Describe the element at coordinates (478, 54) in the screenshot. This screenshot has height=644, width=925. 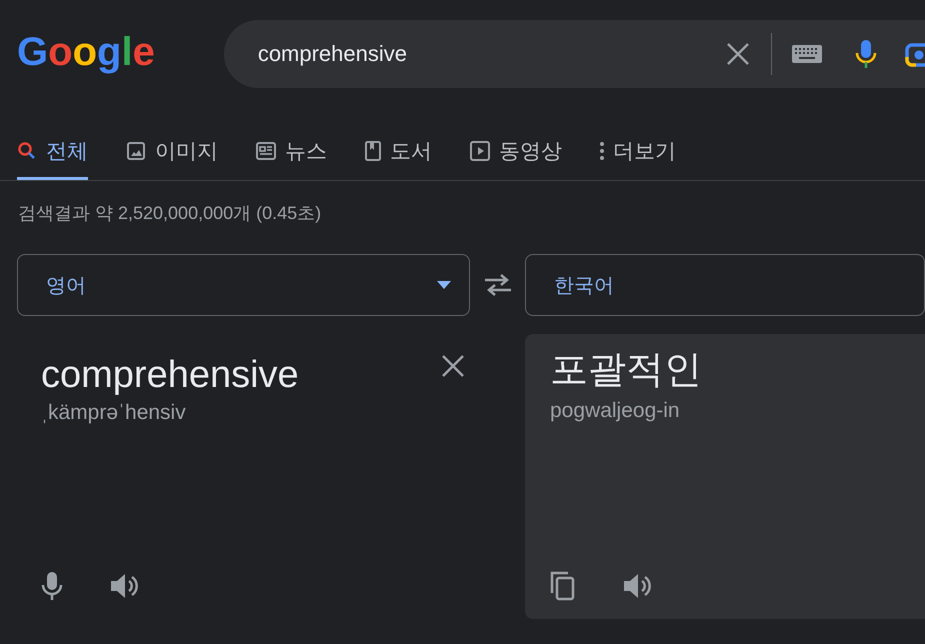
I see `search-input: comprehensive` at that location.